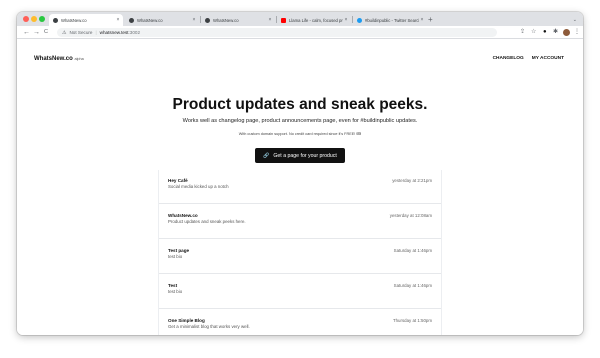 This screenshot has height=358, width=600. I want to click on tab-twitter-search: #buildinpublic - Twitter Search ×, so click(390, 20).